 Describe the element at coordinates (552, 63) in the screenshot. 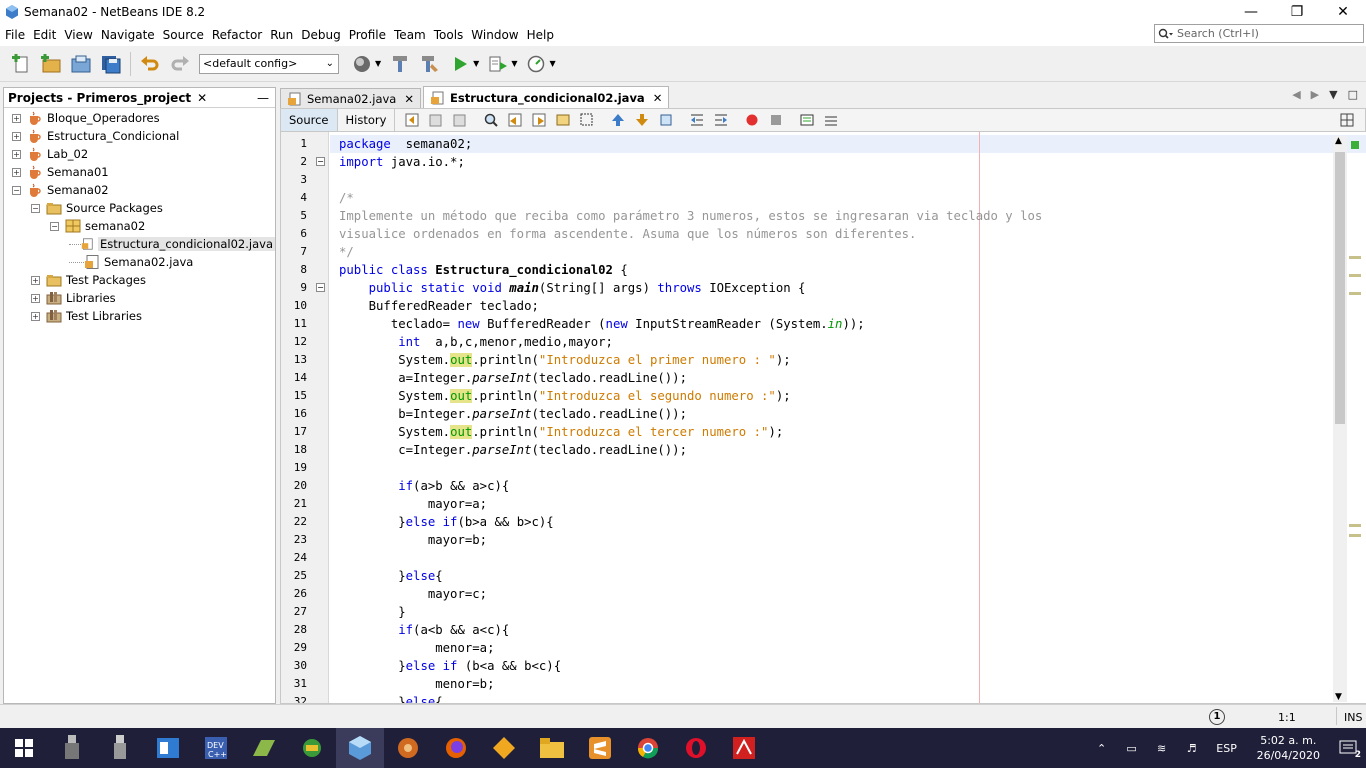

I see `profile-dropdown-icon: ▼` at that location.